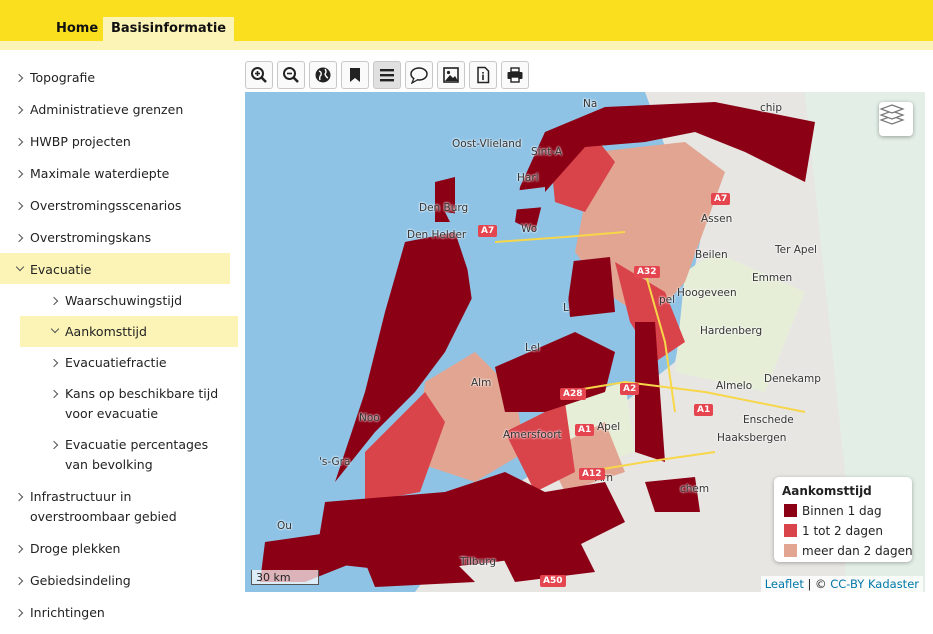 The height and width of the screenshot is (634, 933). I want to click on info-document-button, so click(483, 75).